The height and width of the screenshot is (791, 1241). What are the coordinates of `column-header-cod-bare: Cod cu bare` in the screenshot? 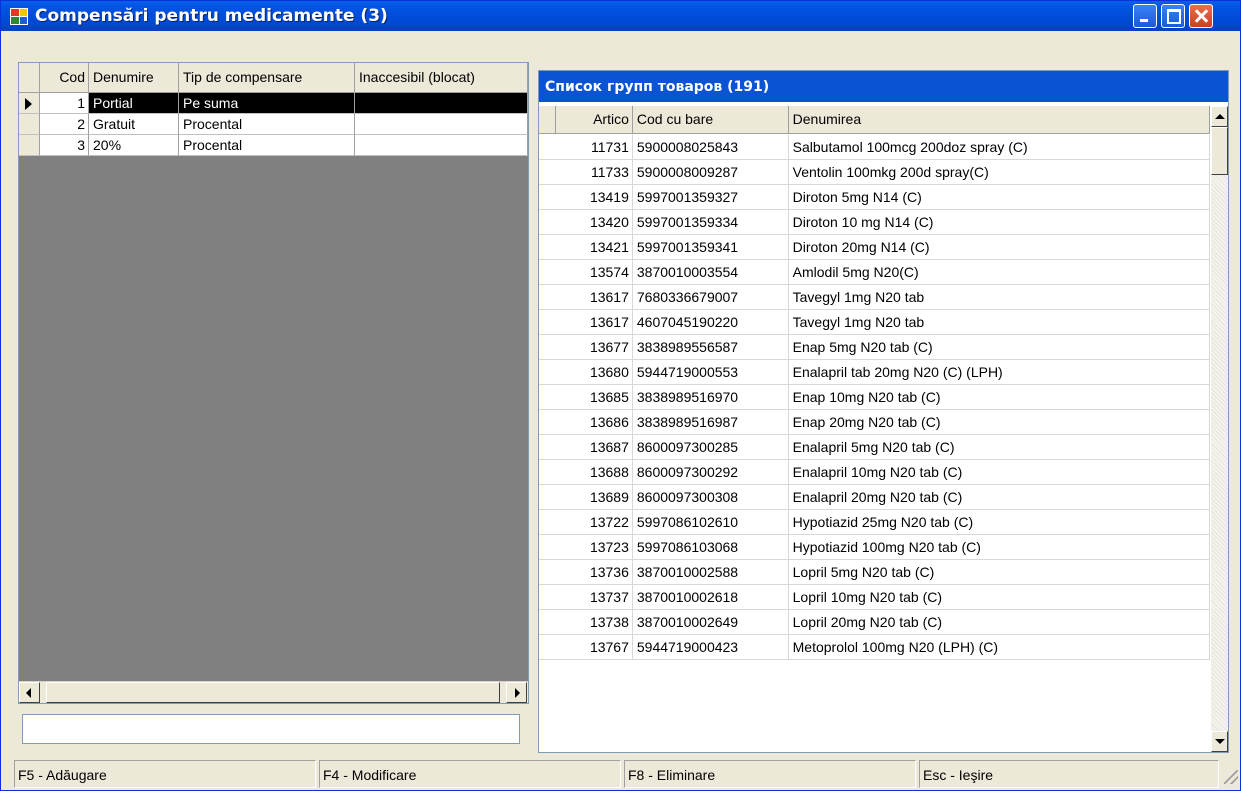 It's located at (710, 120).